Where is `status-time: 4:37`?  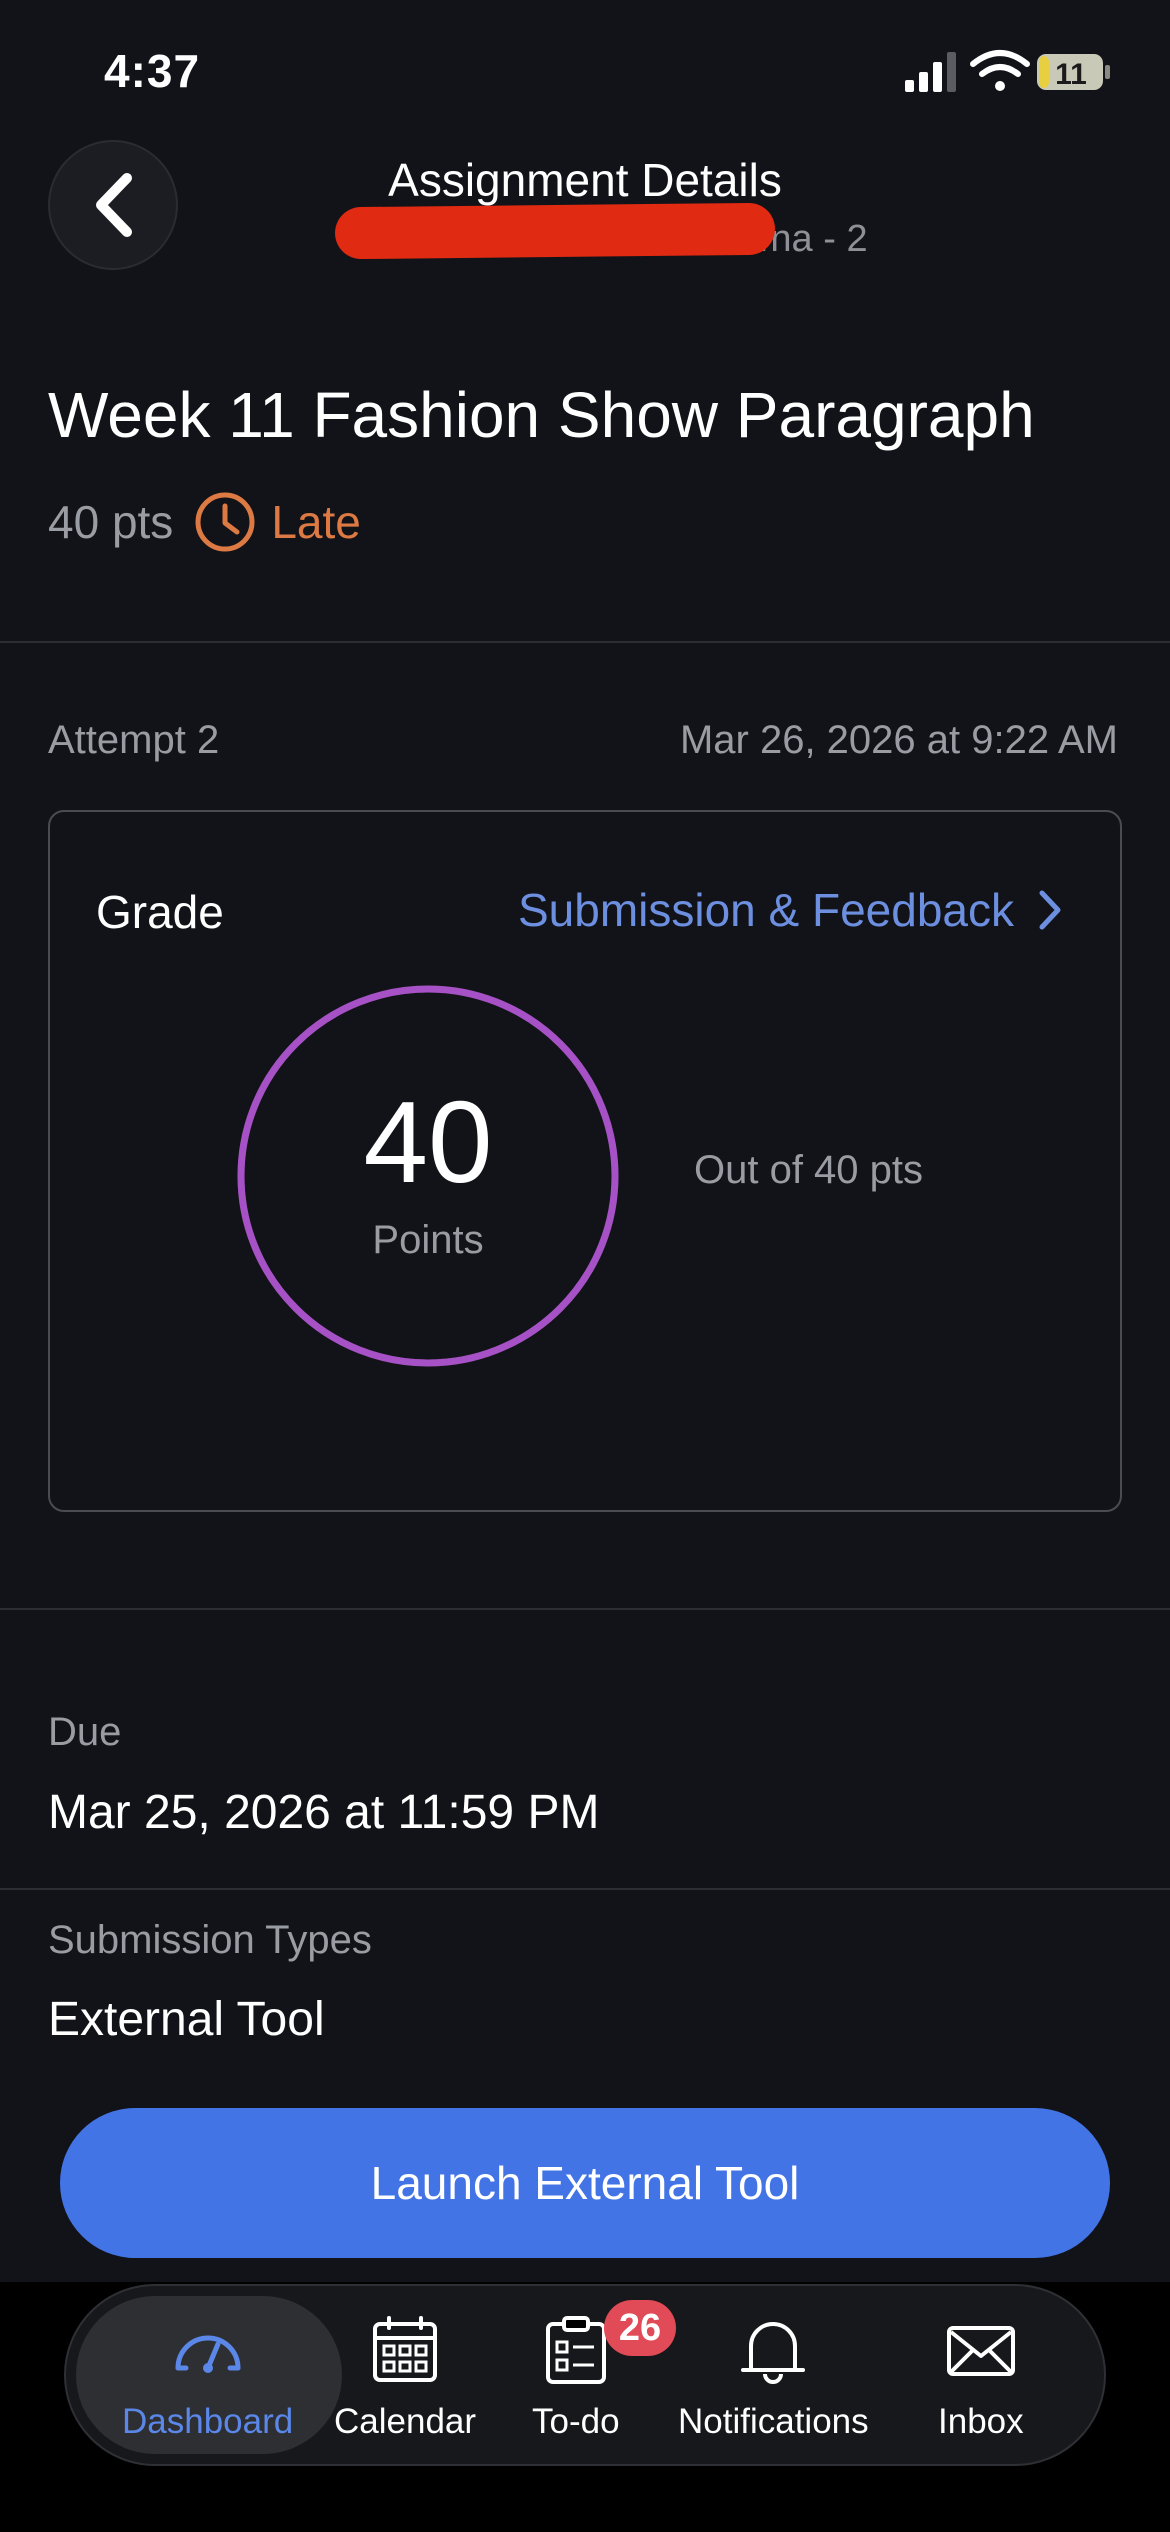 status-time: 4:37 is located at coordinates (152, 71).